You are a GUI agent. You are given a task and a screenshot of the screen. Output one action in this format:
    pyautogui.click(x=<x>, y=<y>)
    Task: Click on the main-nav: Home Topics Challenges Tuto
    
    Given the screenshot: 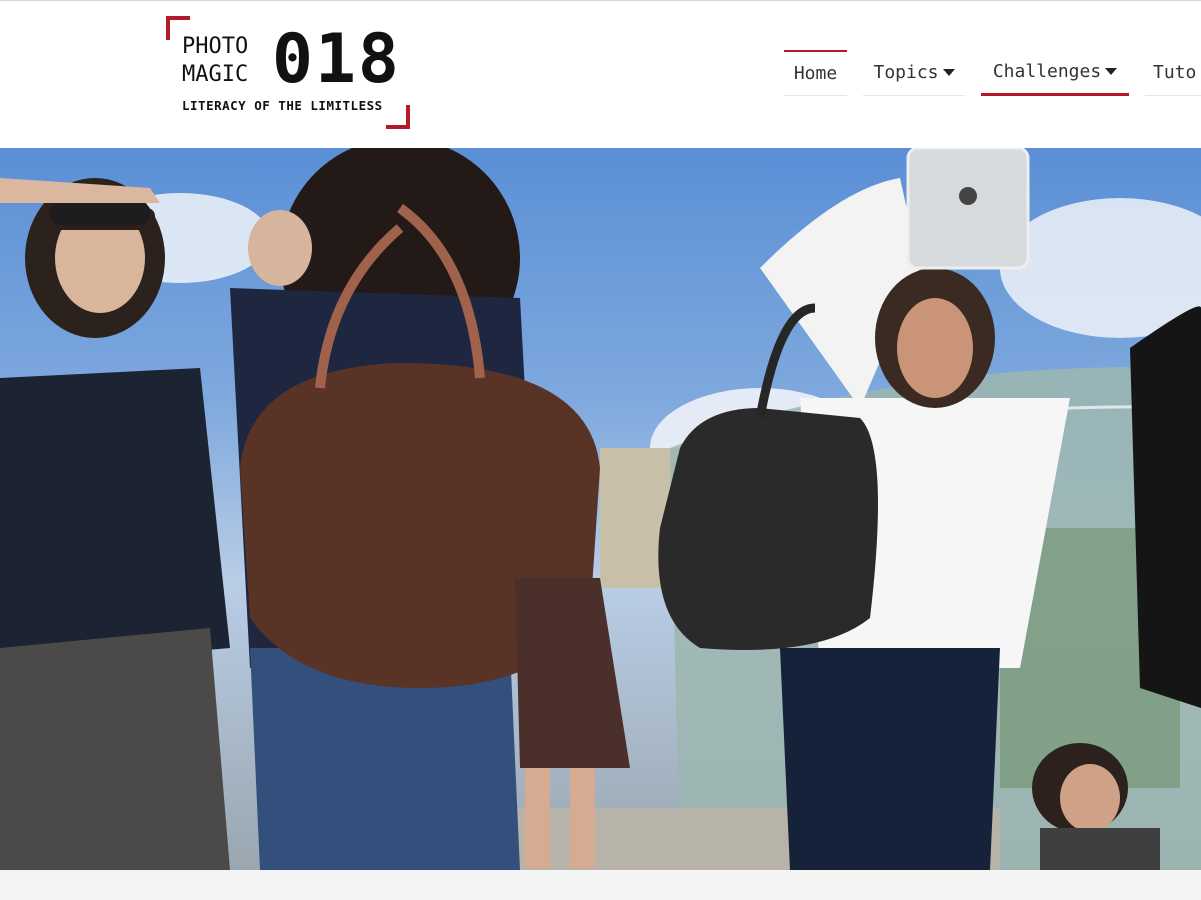 What is the action you would take?
    pyautogui.click(x=992, y=75)
    